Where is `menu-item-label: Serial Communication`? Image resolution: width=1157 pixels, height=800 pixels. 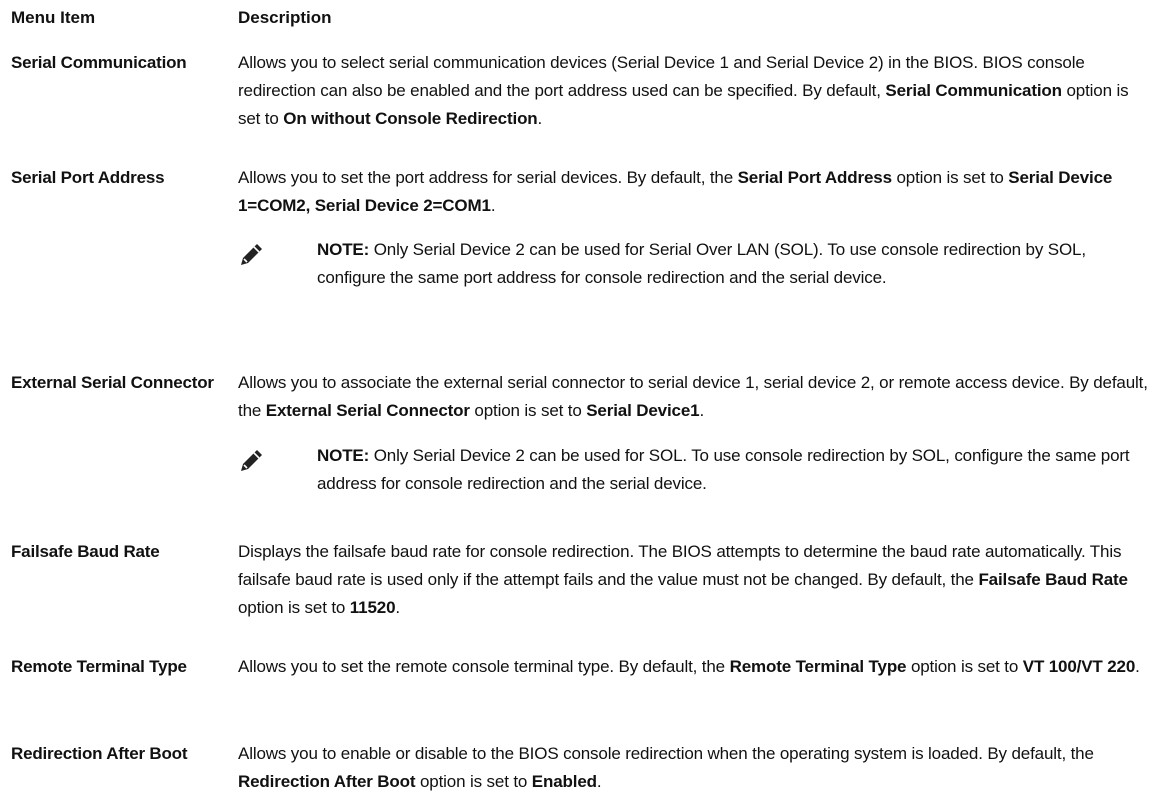 menu-item-label: Serial Communication is located at coordinates (99, 62).